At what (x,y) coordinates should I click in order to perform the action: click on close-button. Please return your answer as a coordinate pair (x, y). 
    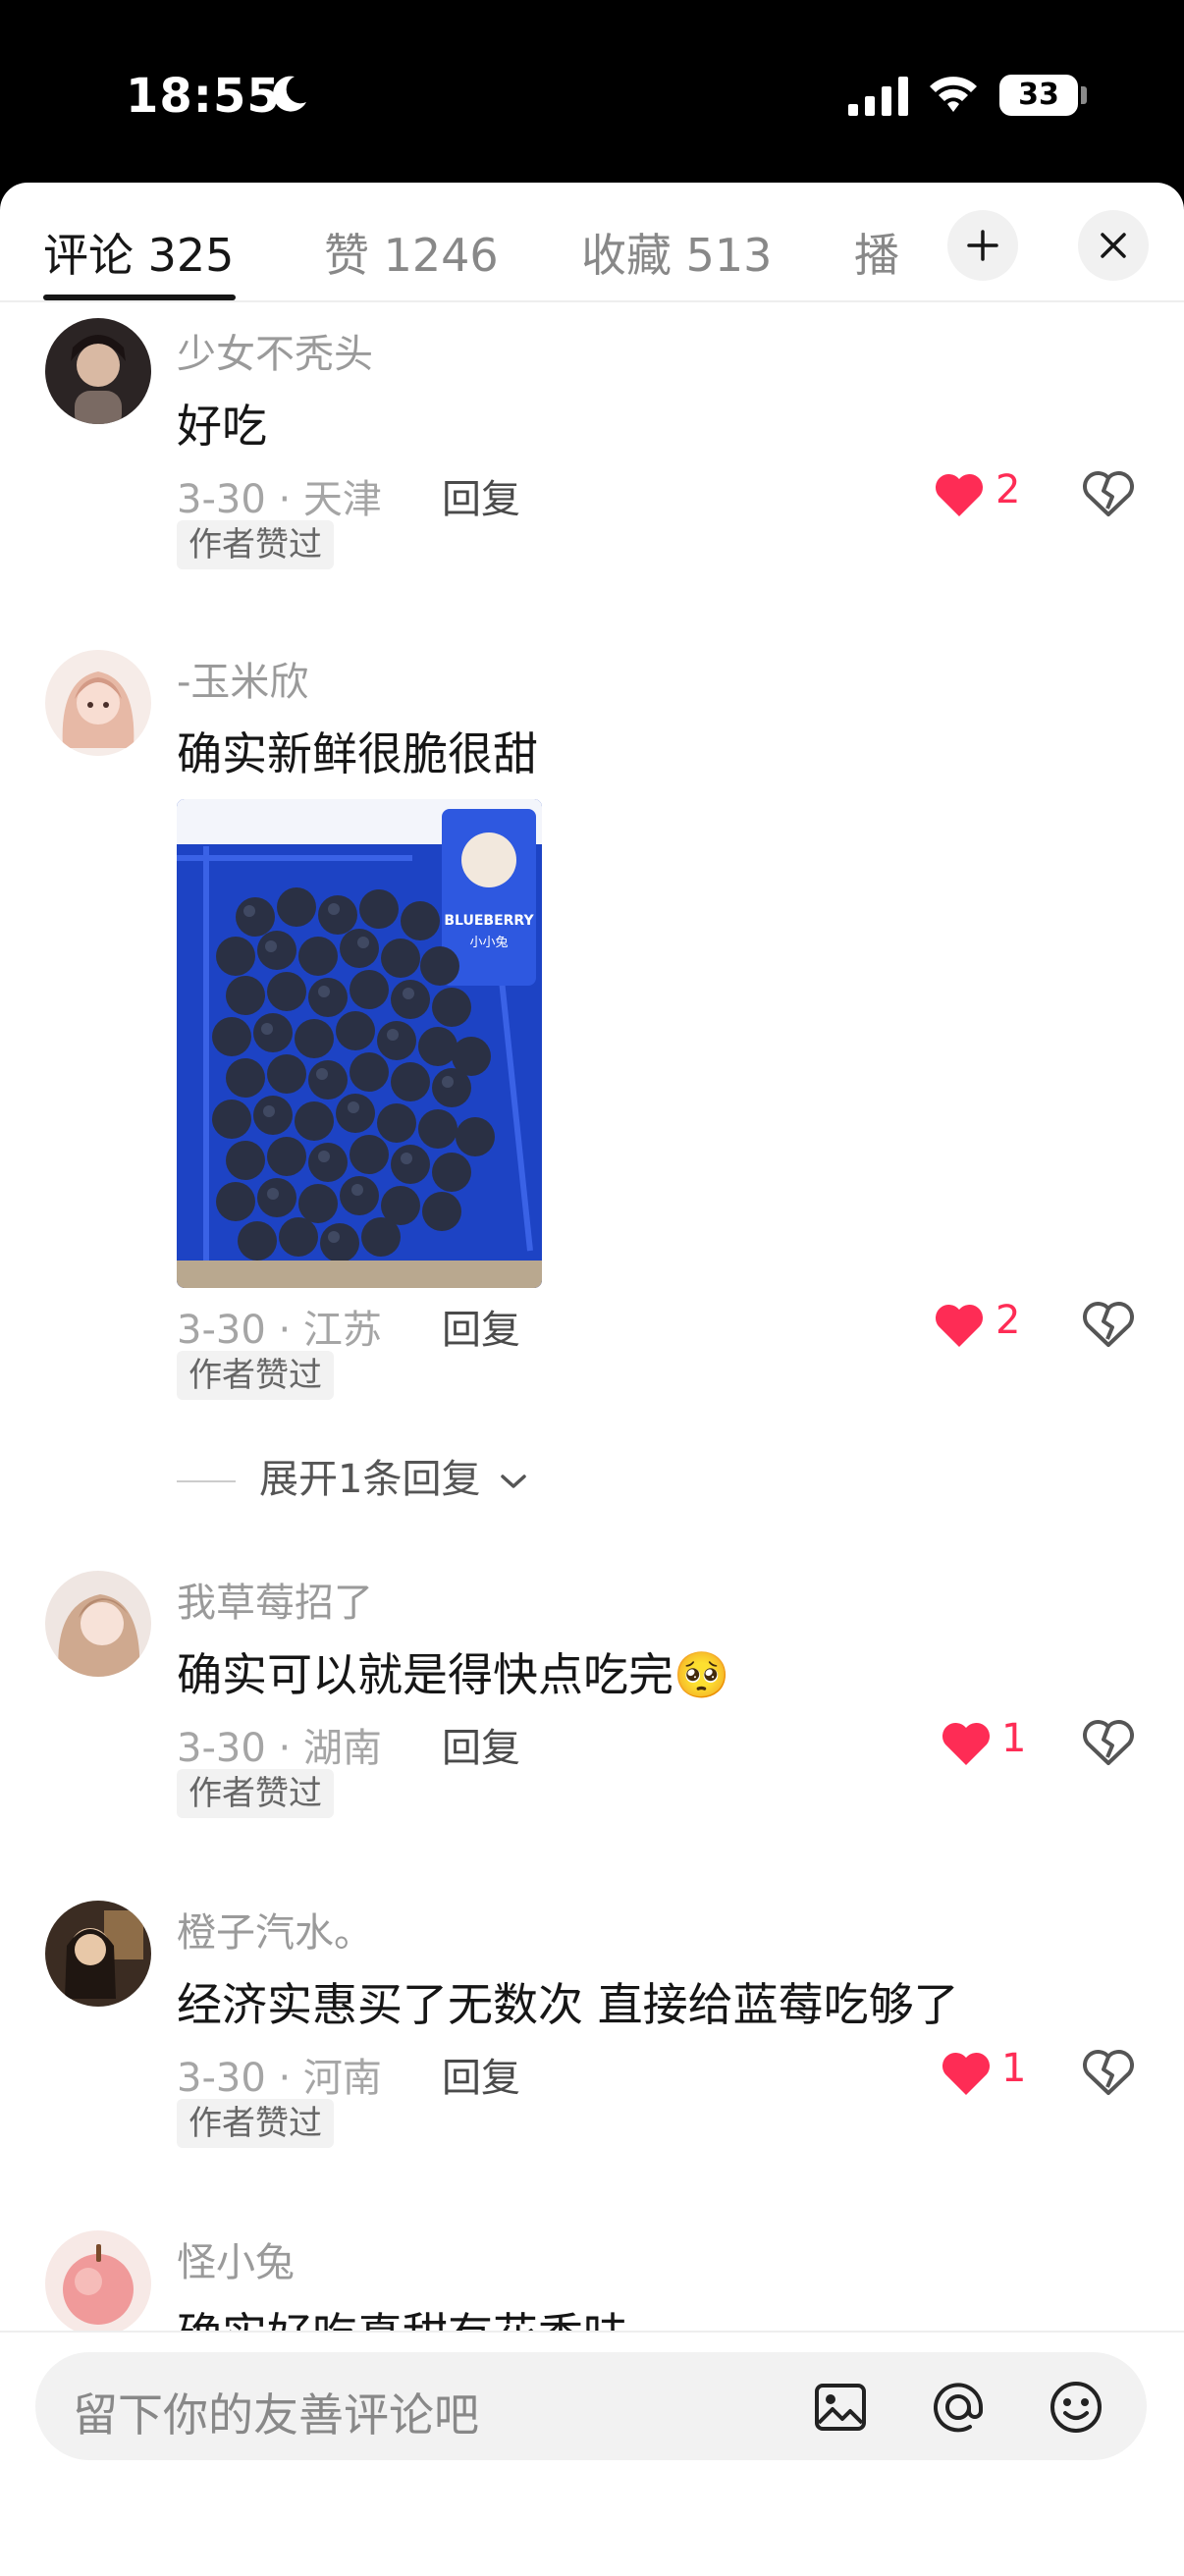
    Looking at the image, I should click on (1113, 245).